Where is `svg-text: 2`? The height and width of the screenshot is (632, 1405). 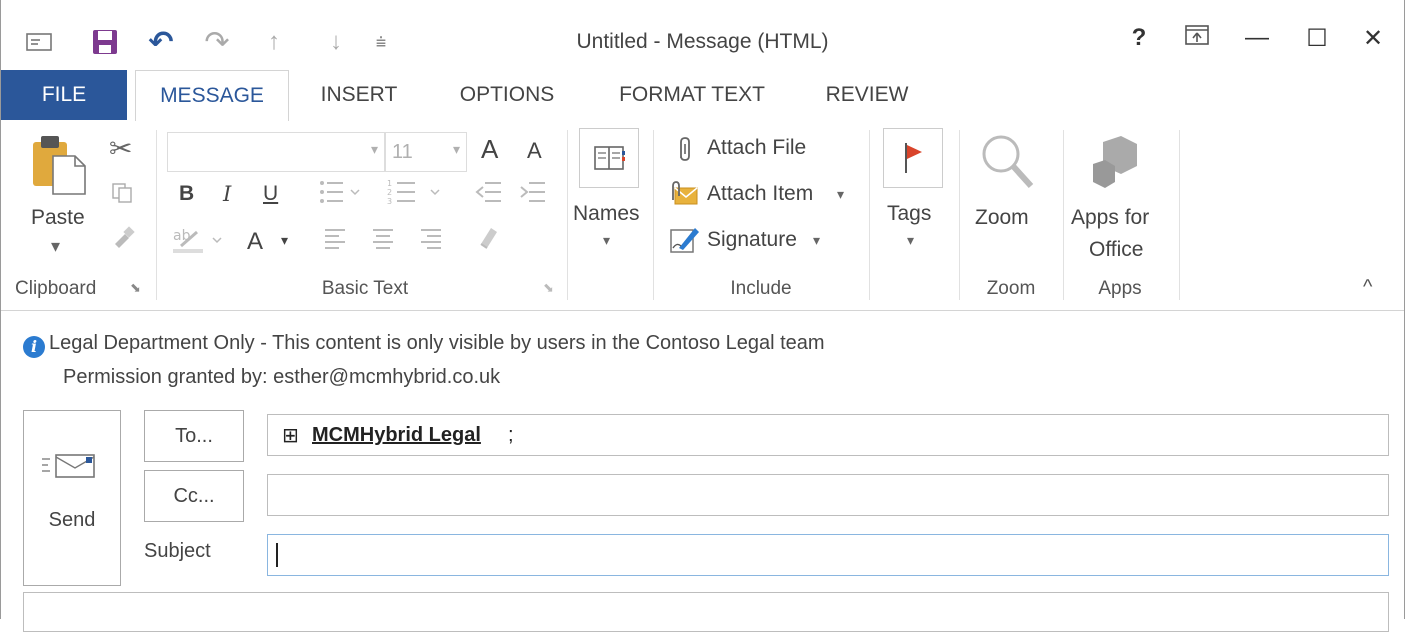 svg-text: 2 is located at coordinates (389, 192).